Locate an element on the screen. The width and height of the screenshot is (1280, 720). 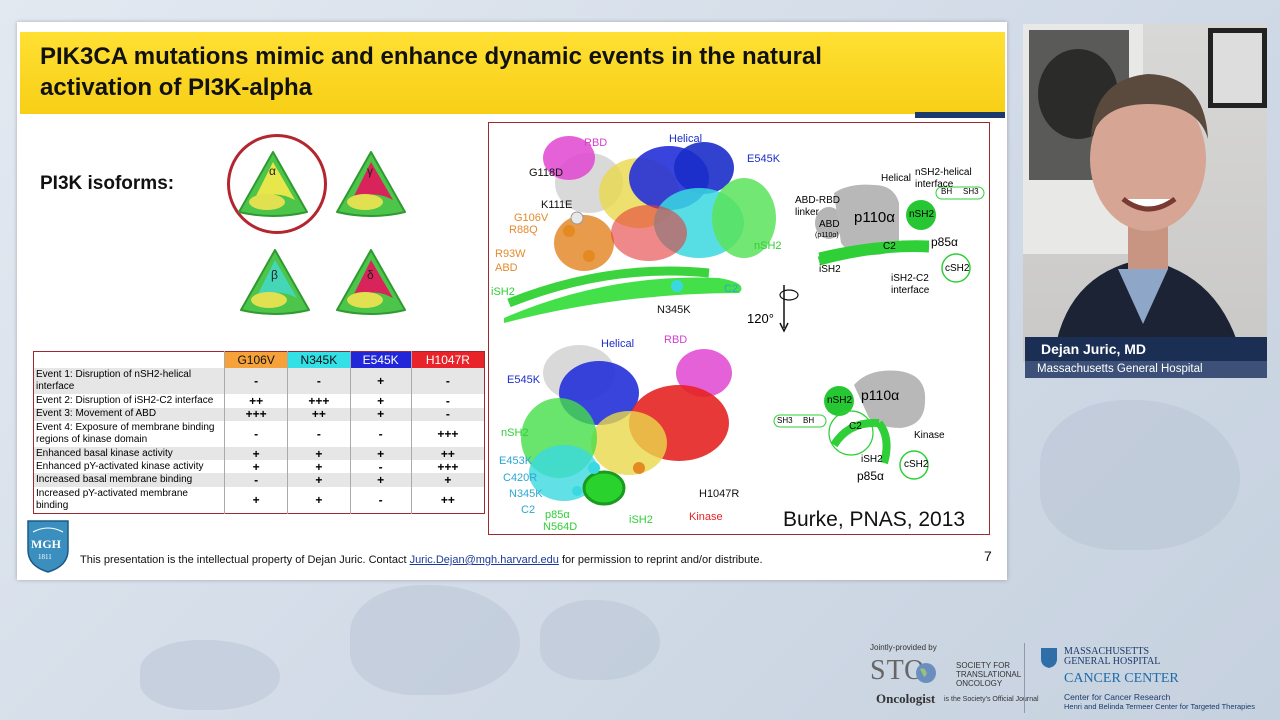
schematic-bottom-kinase: Kinase is located at coordinates (929, 435).